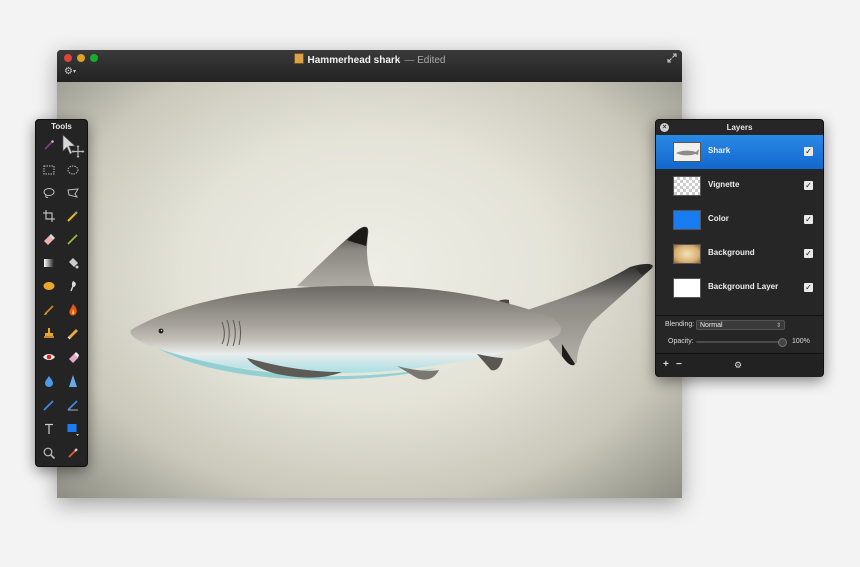 Image resolution: width=860 pixels, height=567 pixels. I want to click on chevron-updown-icon: ⇕, so click(778, 326).